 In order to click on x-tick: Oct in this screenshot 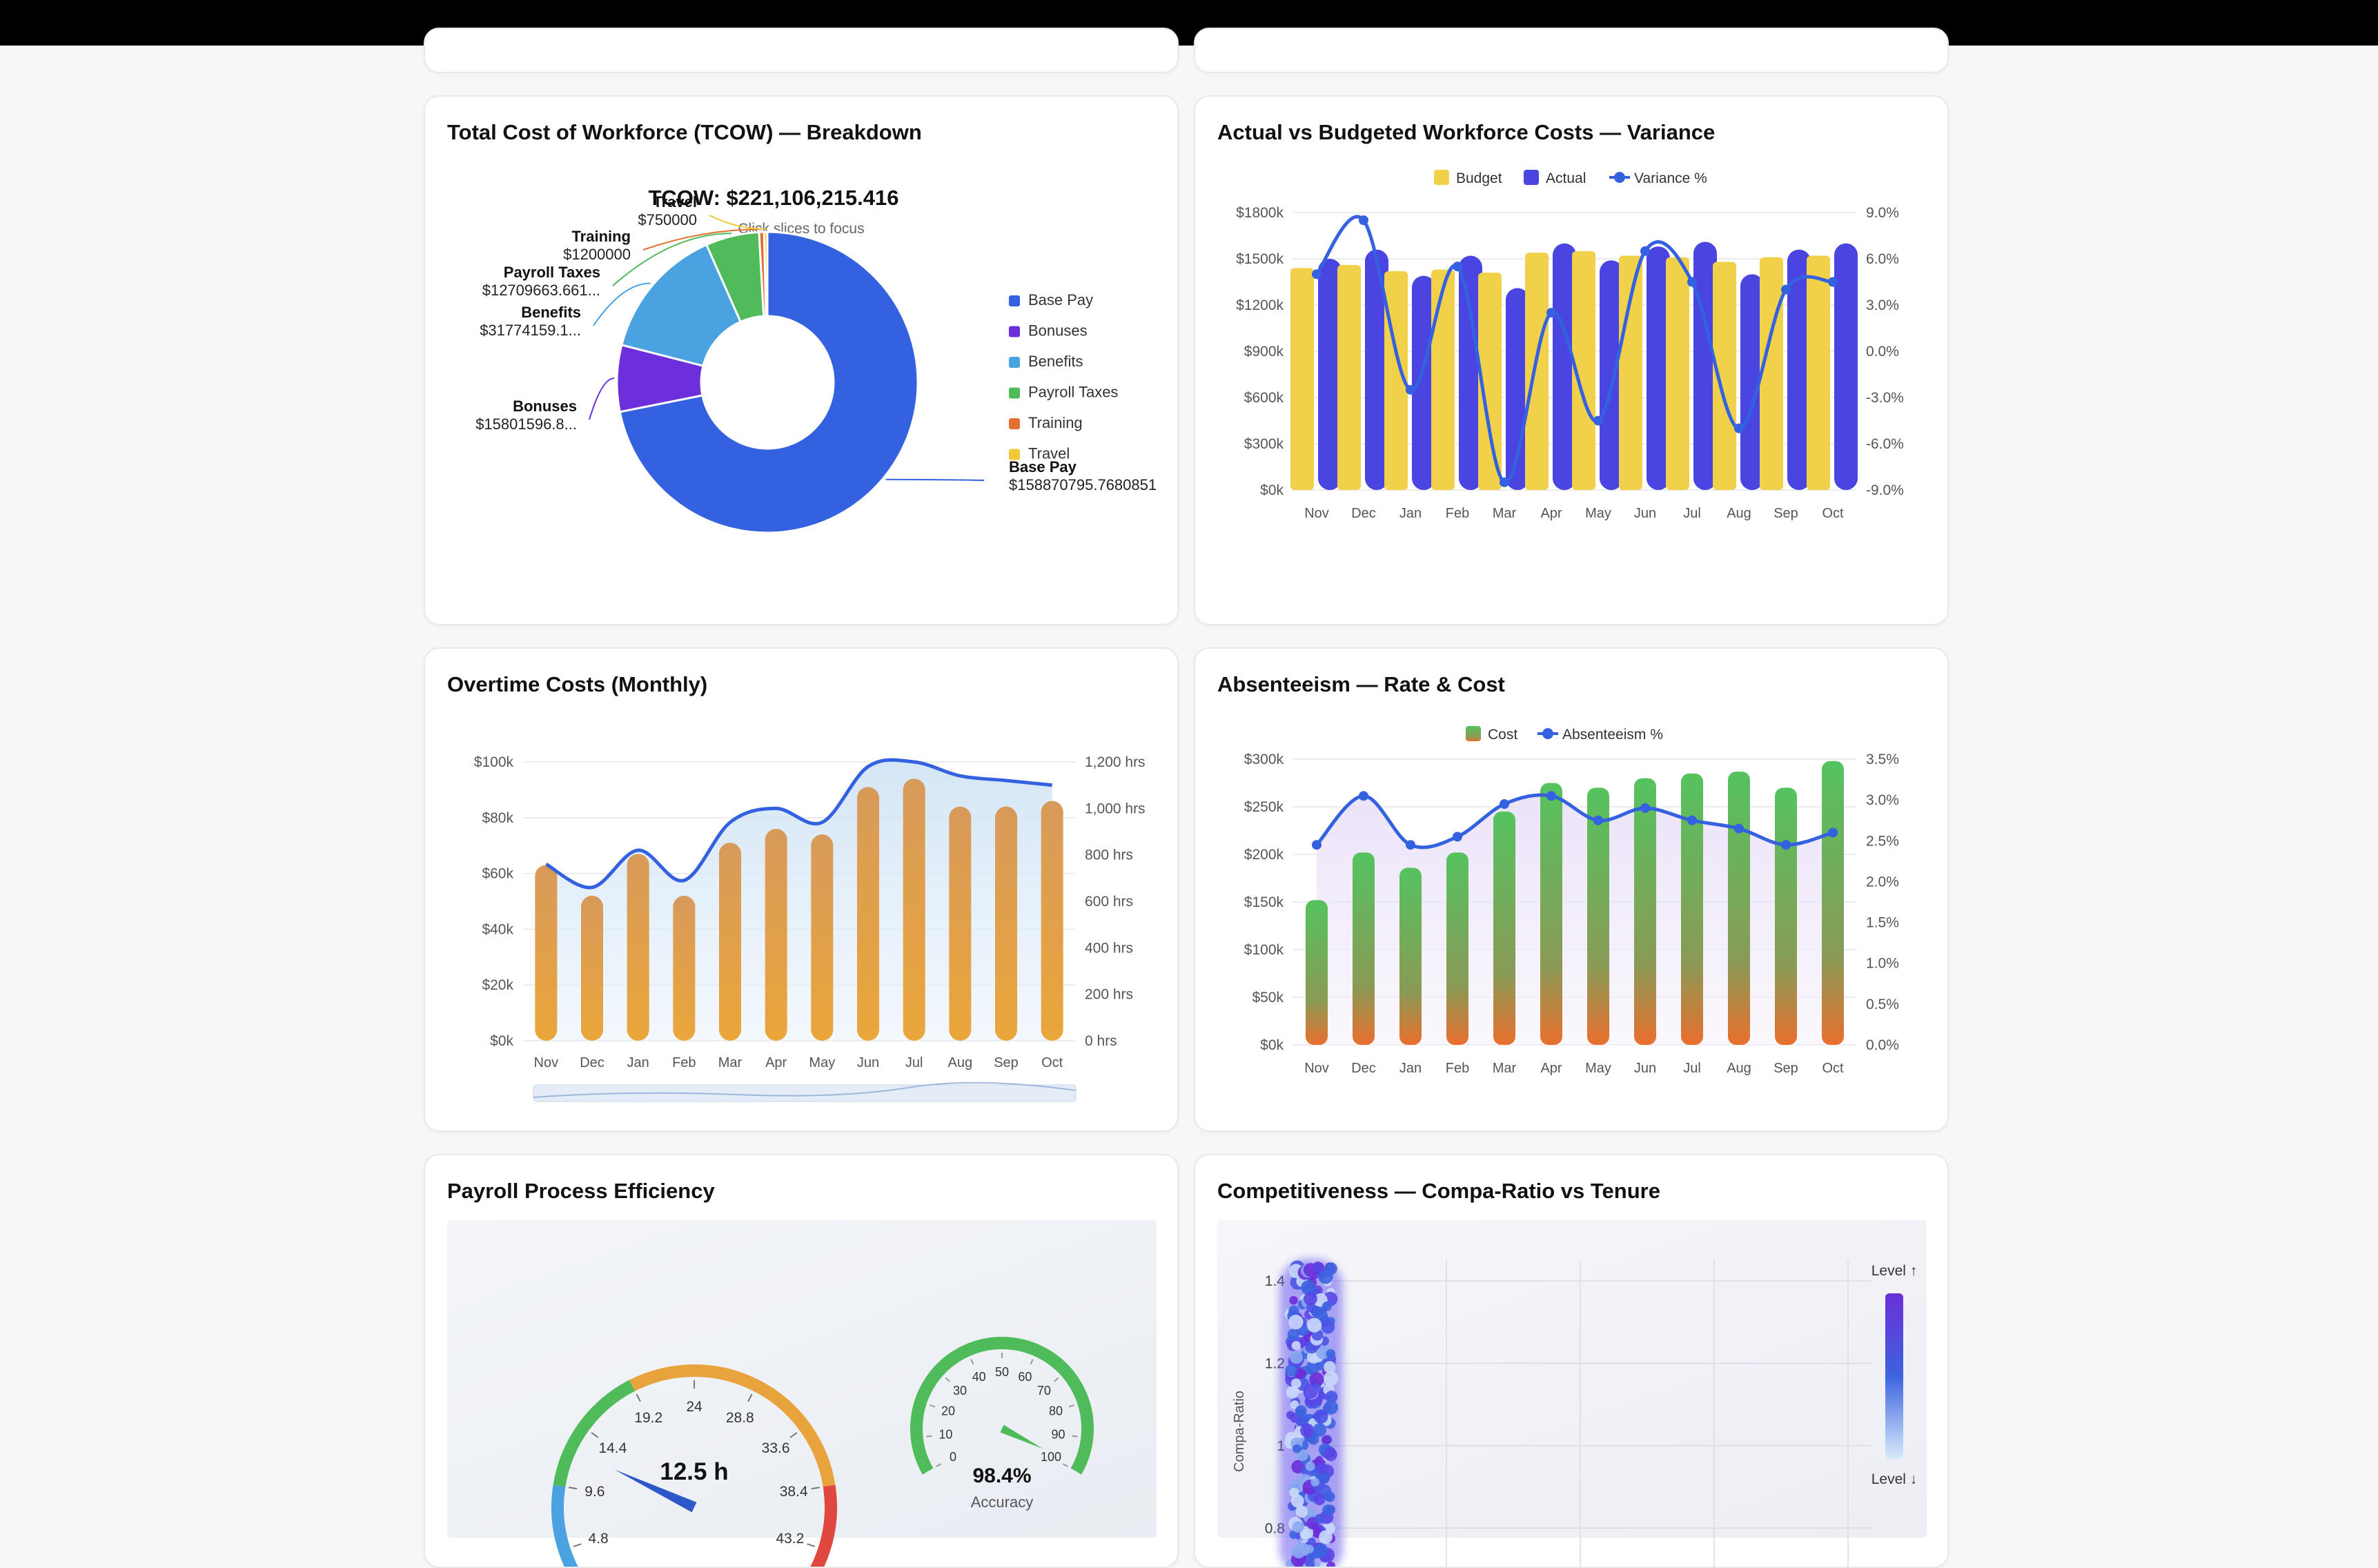, I will do `click(1052, 1062)`.